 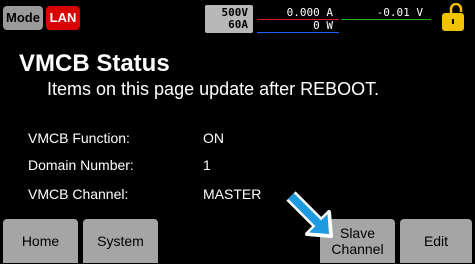 I want to click on mode-button: Mode, so click(x=23, y=18).